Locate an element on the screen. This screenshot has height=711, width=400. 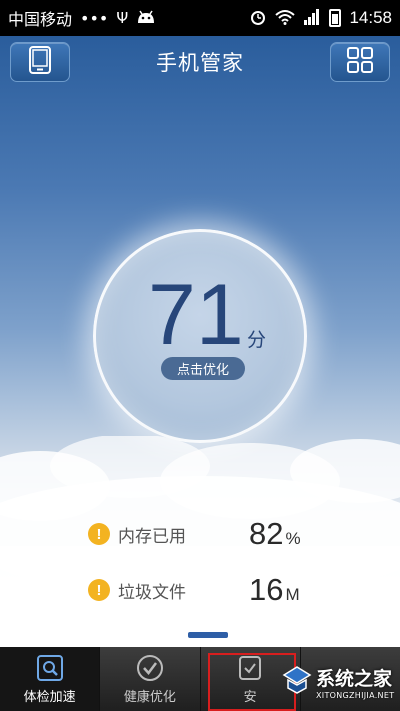
signal-icon is located at coordinates (312, 18).